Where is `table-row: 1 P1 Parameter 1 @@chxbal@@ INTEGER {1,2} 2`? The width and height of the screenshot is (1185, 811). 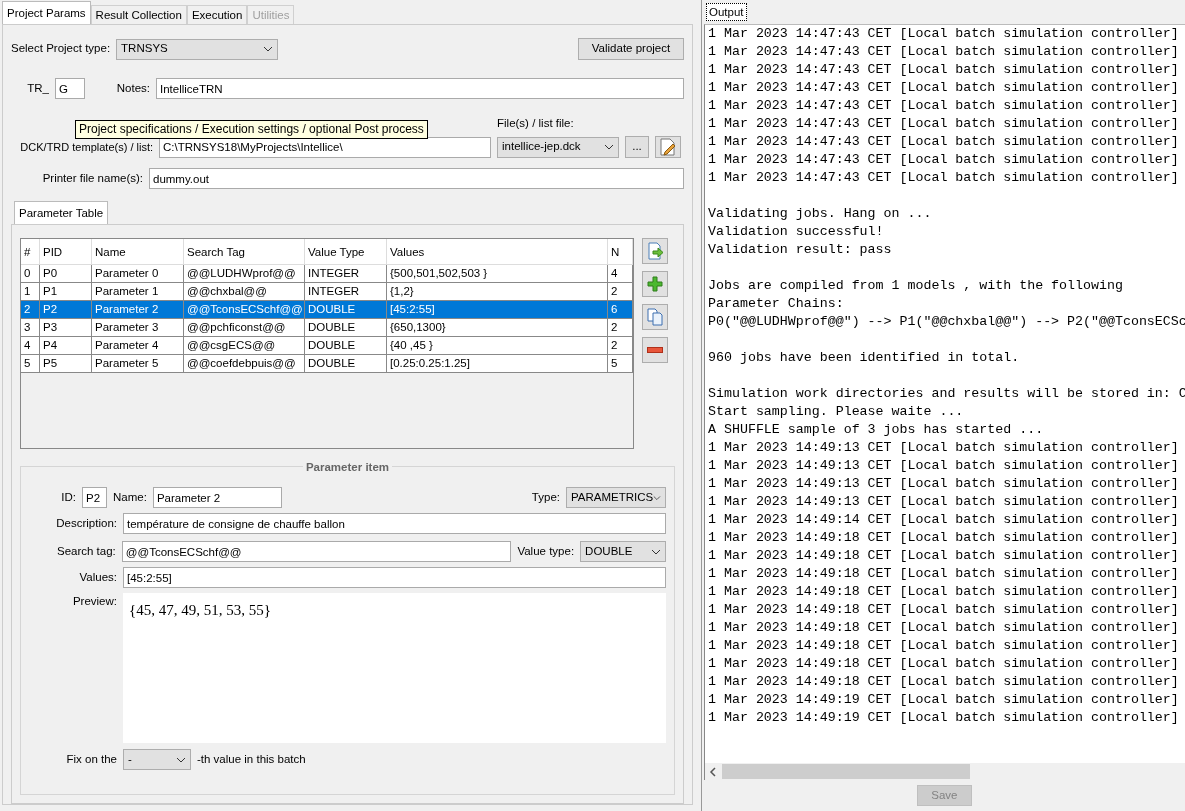
table-row: 1 P1 Parameter 1 @@chxbal@@ INTEGER {1,2} 2 is located at coordinates (327, 292).